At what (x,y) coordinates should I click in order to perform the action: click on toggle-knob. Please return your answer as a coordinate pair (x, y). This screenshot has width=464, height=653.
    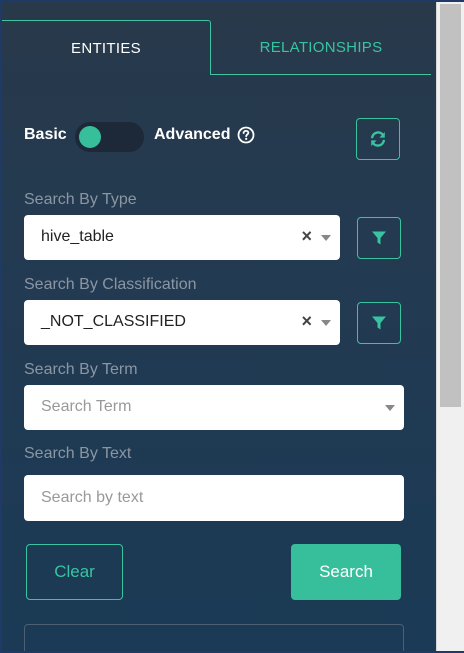
    Looking at the image, I should click on (90, 137).